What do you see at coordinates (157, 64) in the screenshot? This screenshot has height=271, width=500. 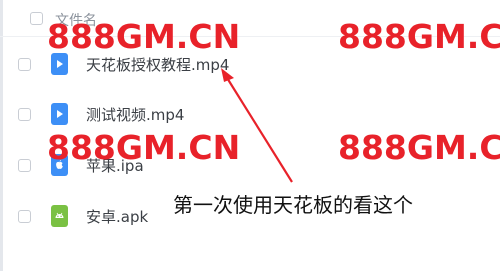 I see `file-name: 天花板授权教程.mp4` at bounding box center [157, 64].